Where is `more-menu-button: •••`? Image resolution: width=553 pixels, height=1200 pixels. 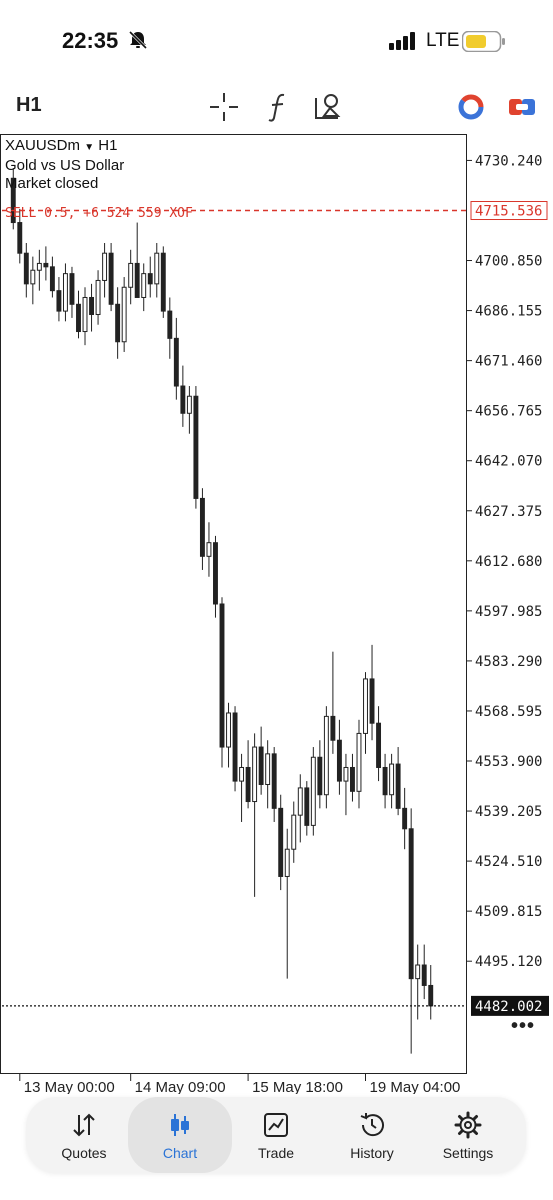 more-menu-button: ••• is located at coordinates (523, 1026).